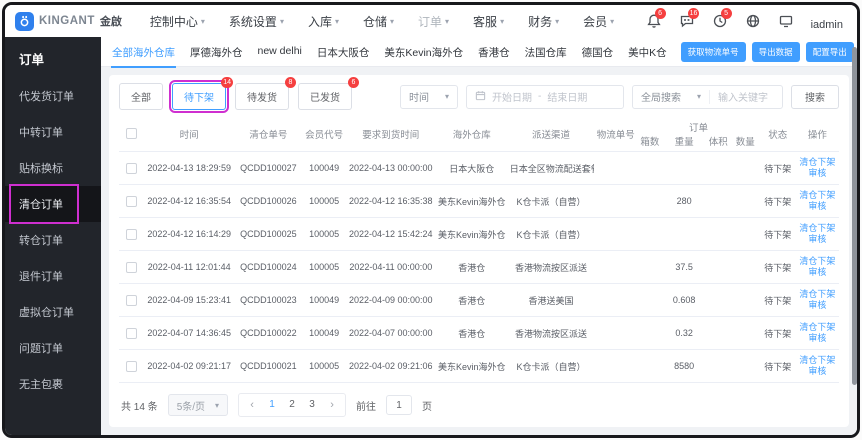  Describe the element at coordinates (343, 52) in the screenshot. I see `warehouse-tab: 日本大阪仓` at that location.